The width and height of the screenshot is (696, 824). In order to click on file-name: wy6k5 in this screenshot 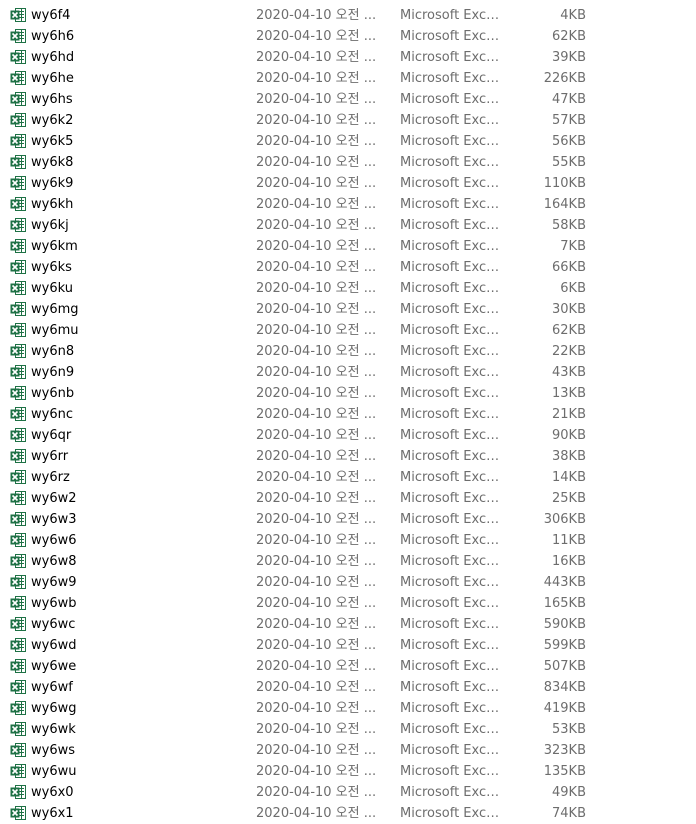, I will do `click(52, 141)`.